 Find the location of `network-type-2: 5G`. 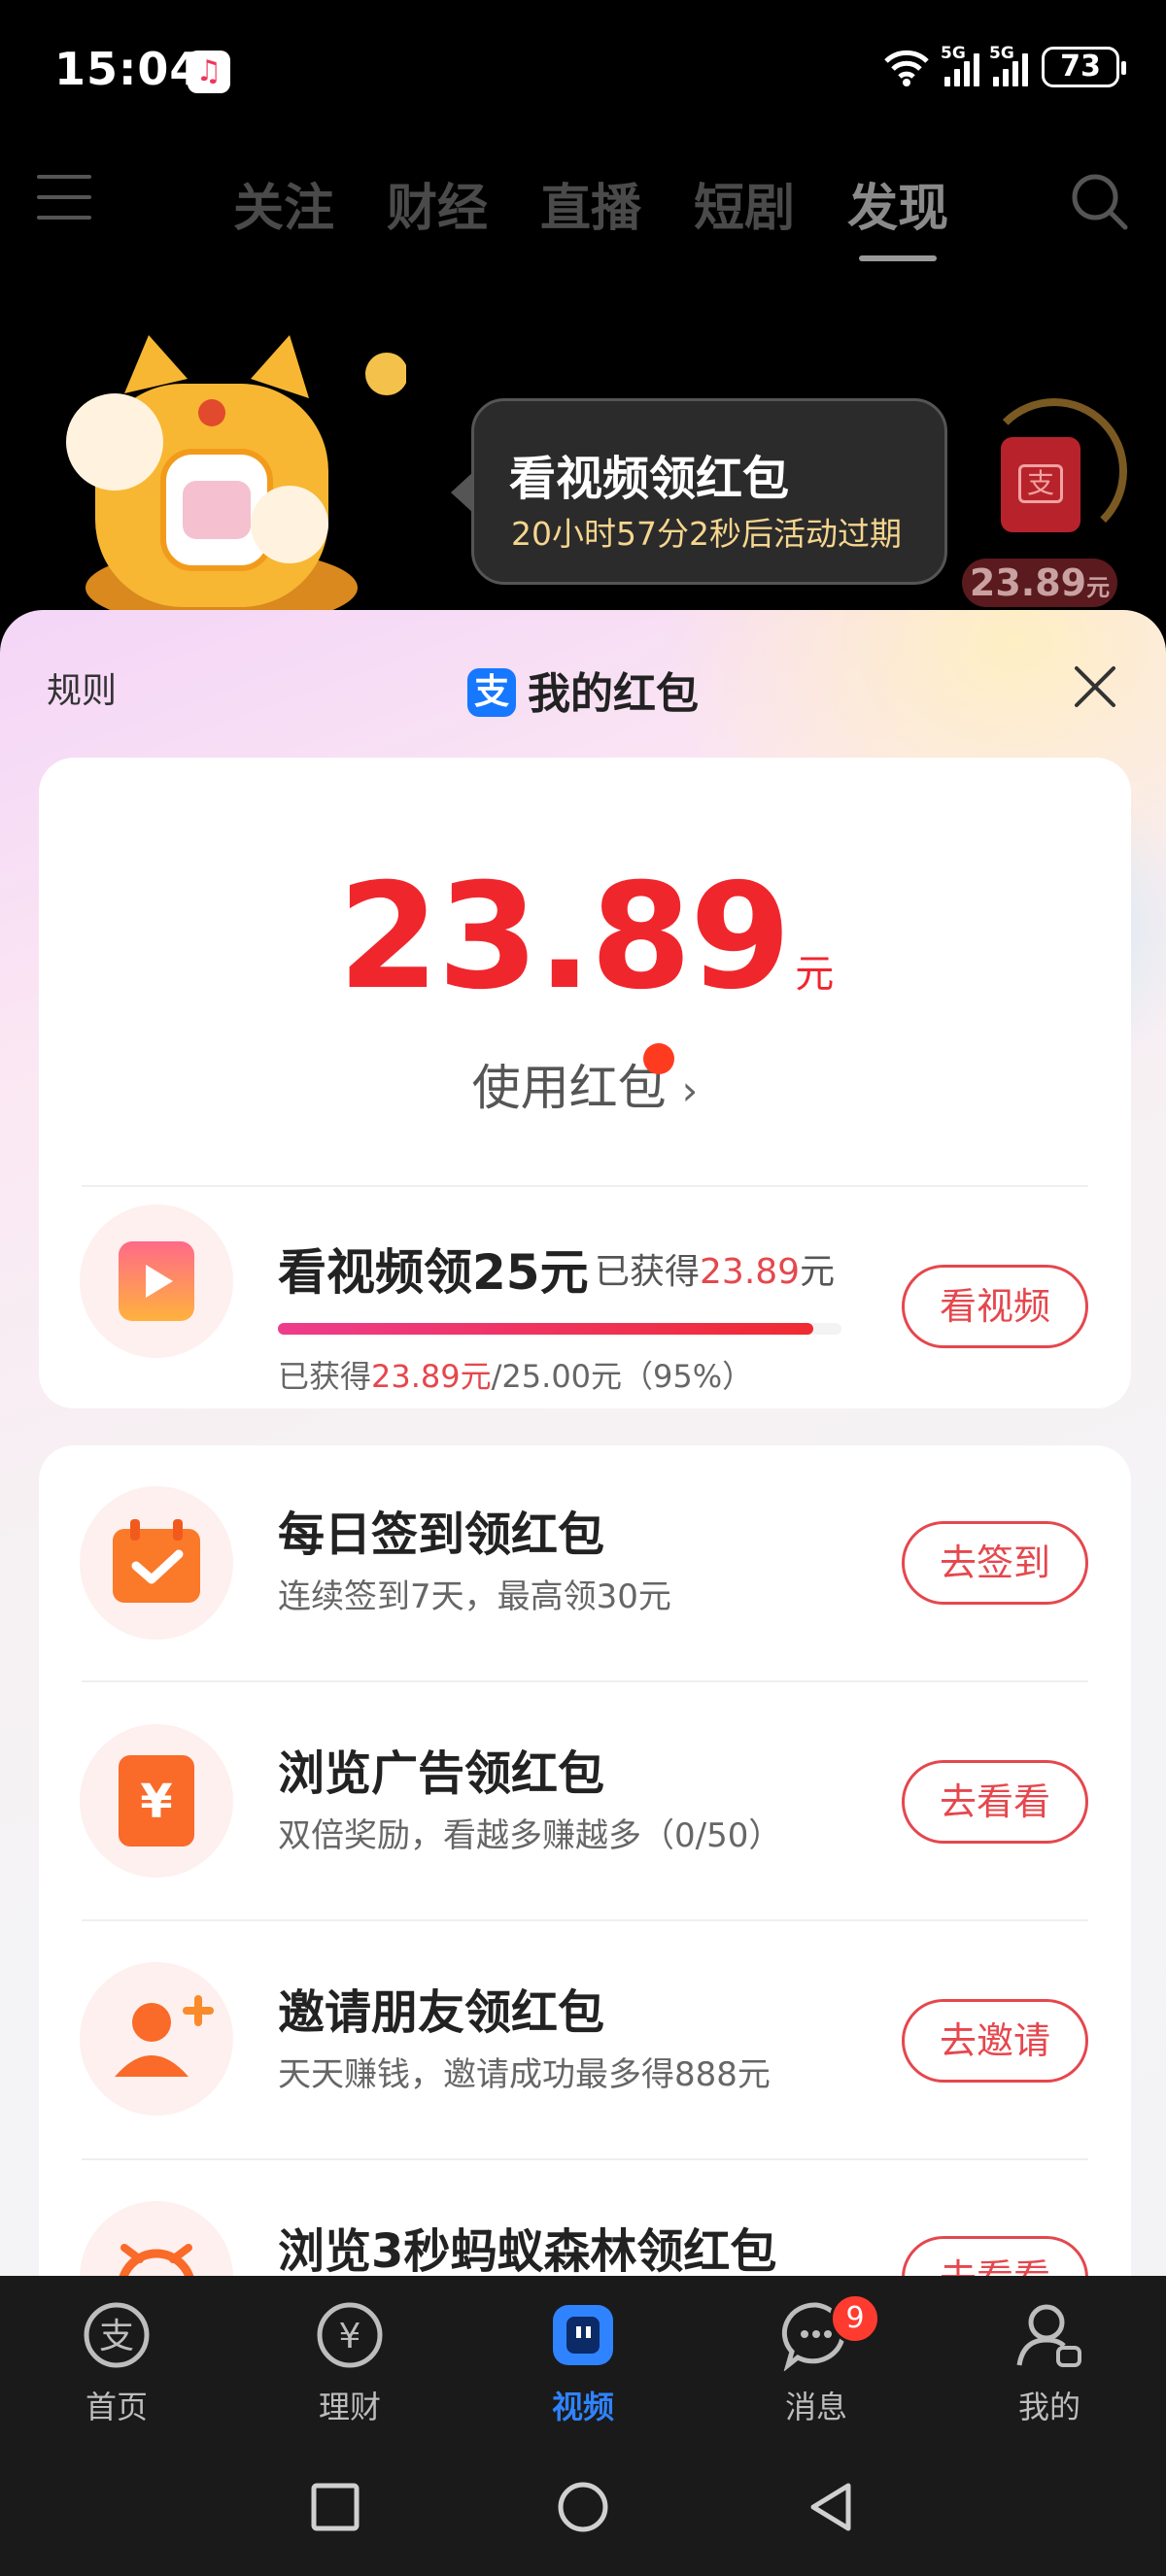

network-type-2: 5G is located at coordinates (1001, 53).